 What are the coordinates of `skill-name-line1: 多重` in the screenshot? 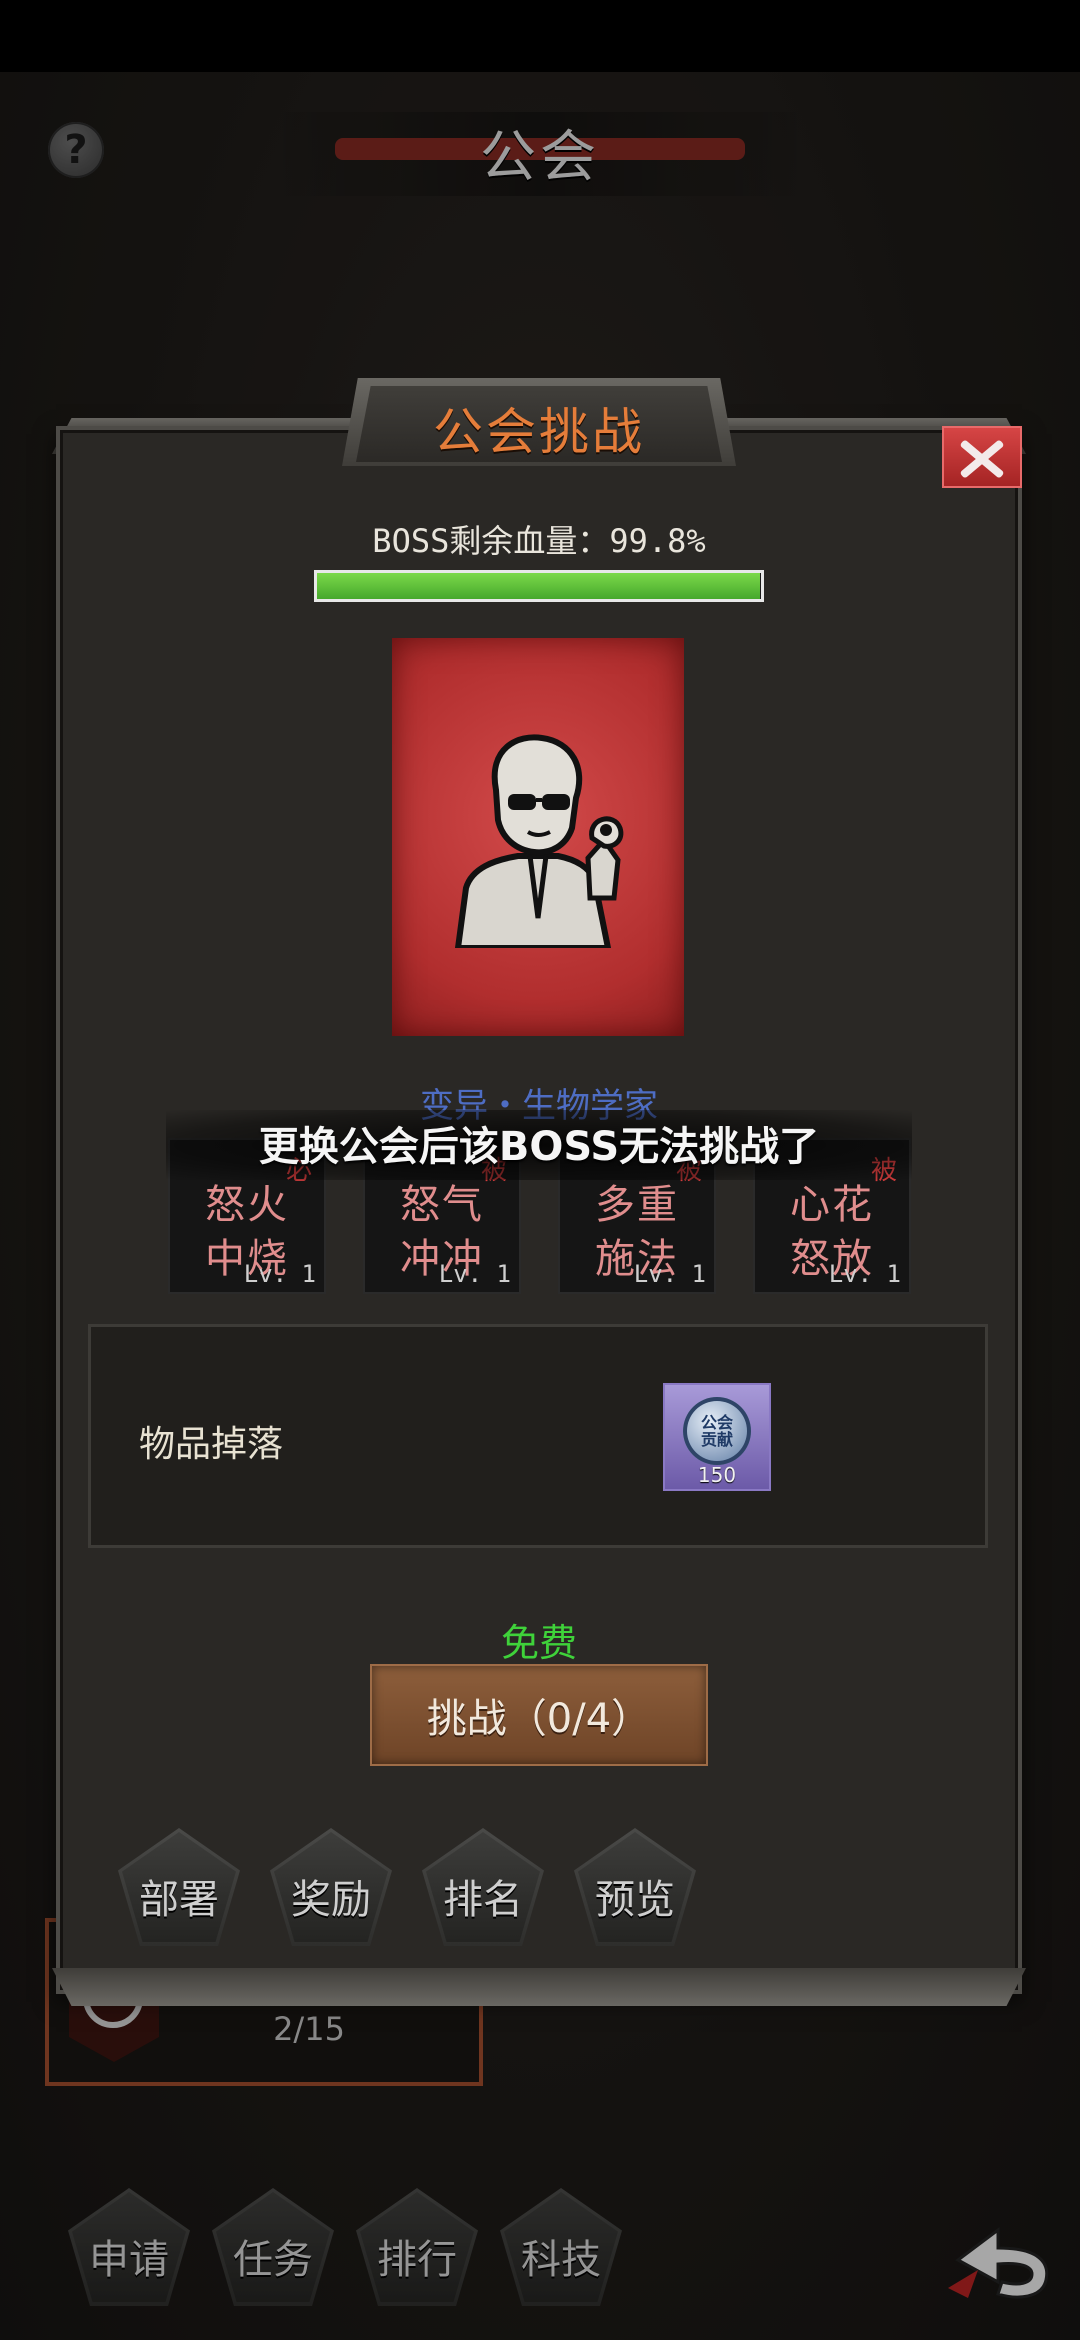 It's located at (637, 1205).